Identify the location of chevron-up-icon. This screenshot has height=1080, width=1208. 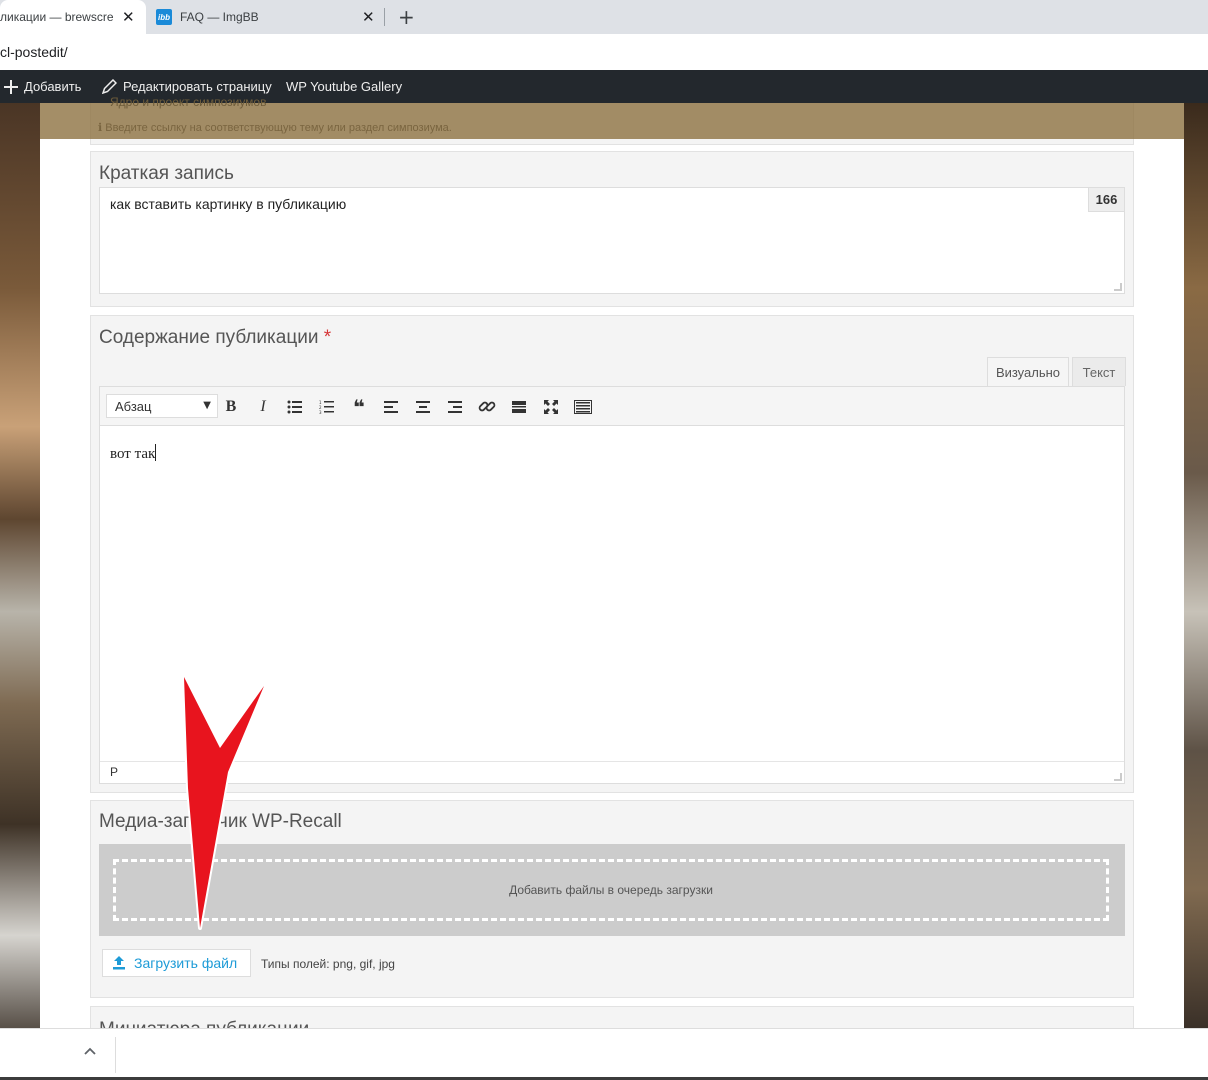
(90, 1052).